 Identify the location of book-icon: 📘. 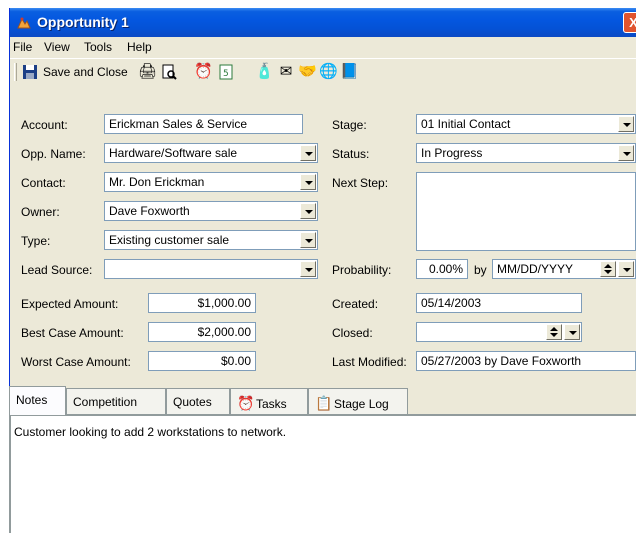
(349, 72).